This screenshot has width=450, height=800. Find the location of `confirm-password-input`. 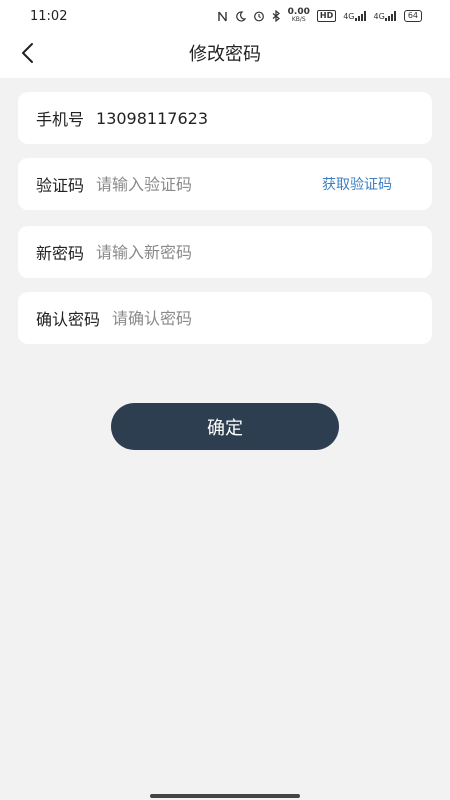

confirm-password-input is located at coordinates (272, 318).